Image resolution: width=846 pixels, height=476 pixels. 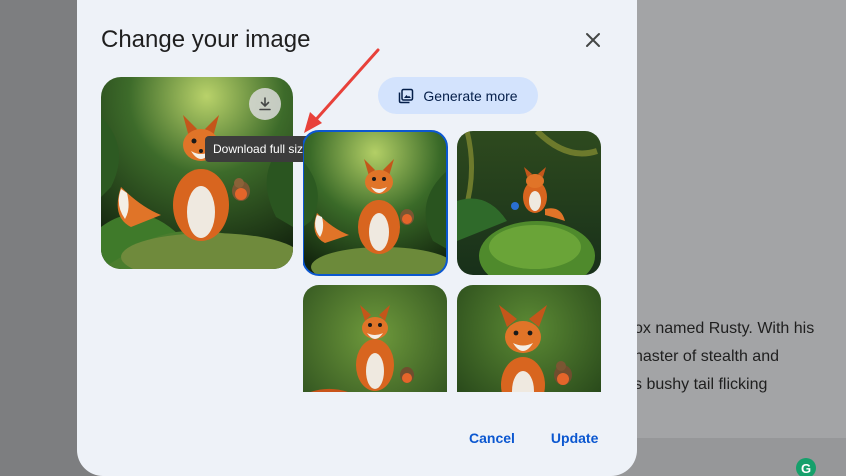 I want to click on dialog-title: Change your image, so click(x=206, y=39).